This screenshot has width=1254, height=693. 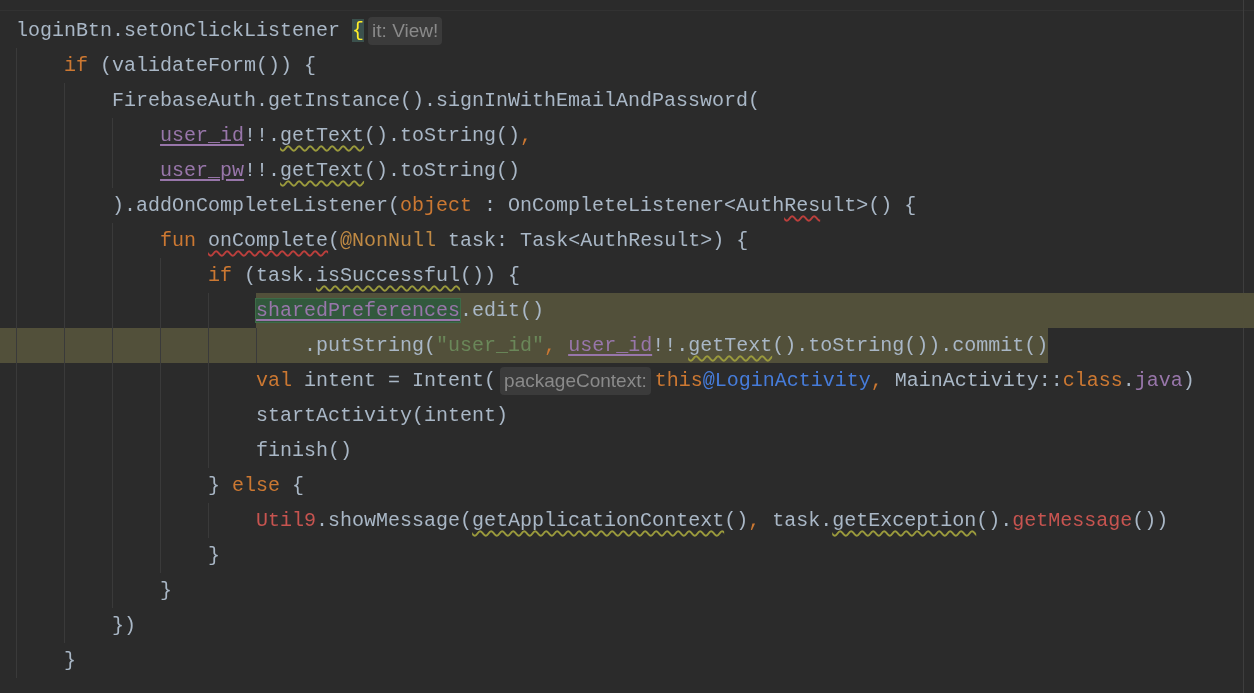 What do you see at coordinates (376, 381) in the screenshot?
I see `code-text: val intent = Intent(` at bounding box center [376, 381].